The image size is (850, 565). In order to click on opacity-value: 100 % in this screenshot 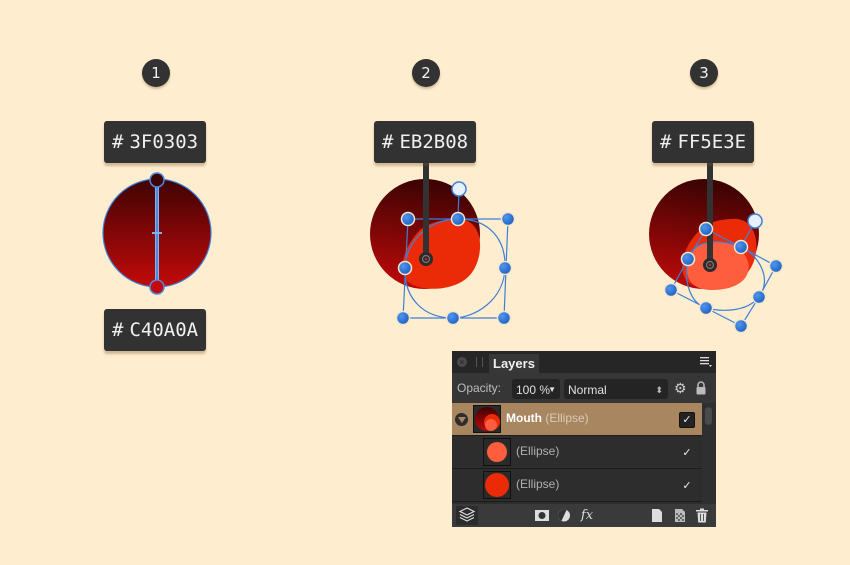, I will do `click(533, 390)`.